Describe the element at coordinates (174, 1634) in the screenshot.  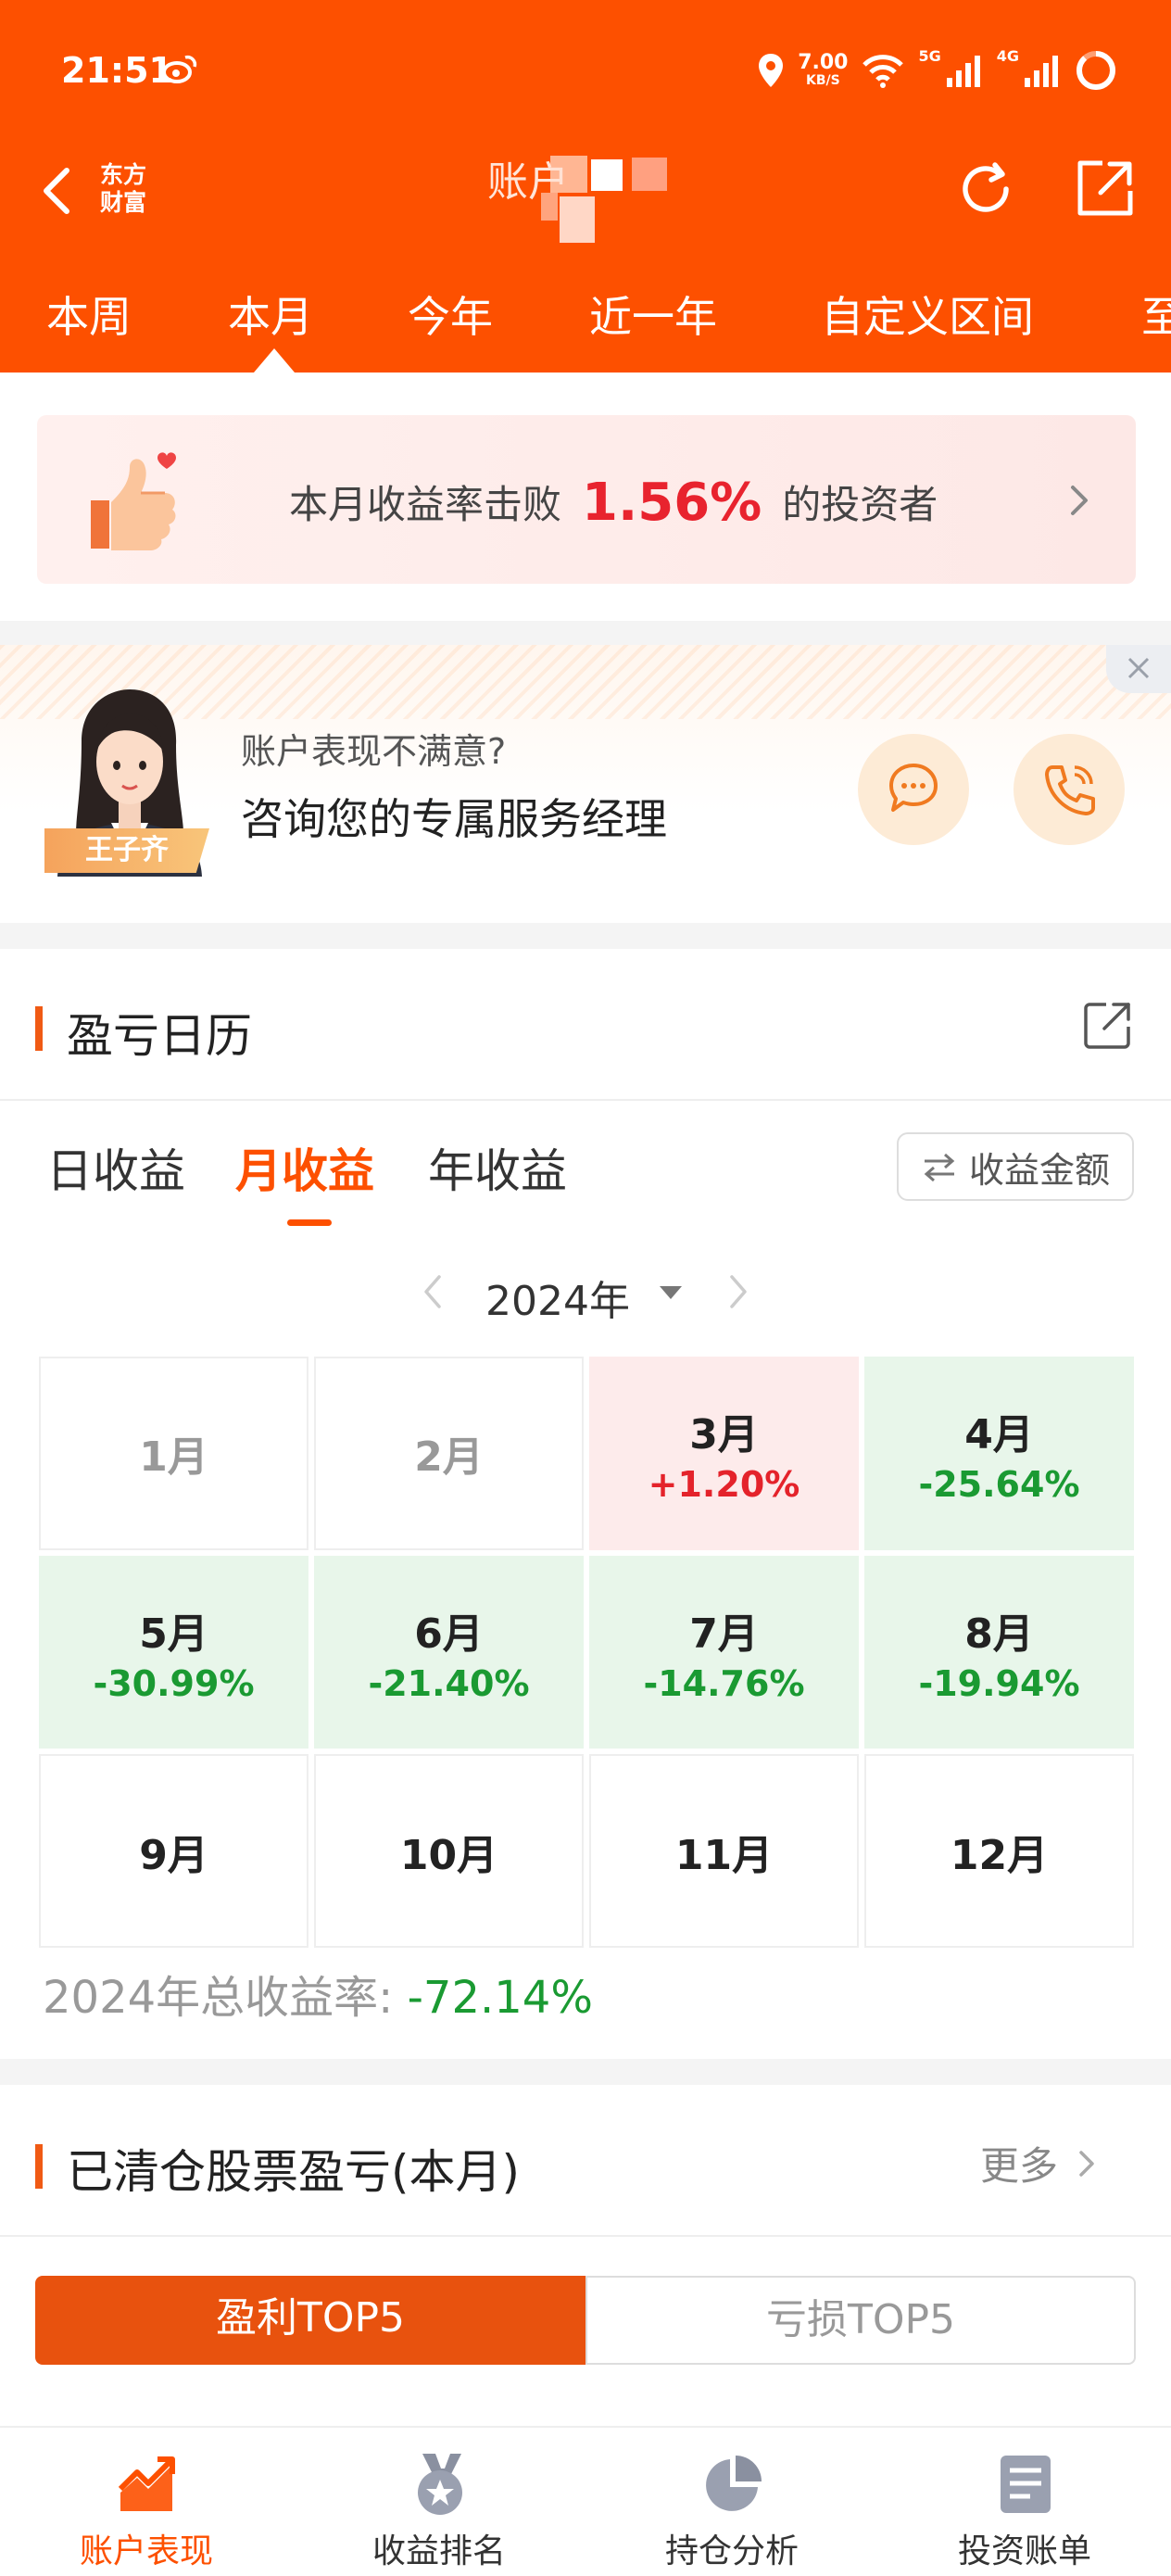
I see `month-label: 5月` at that location.